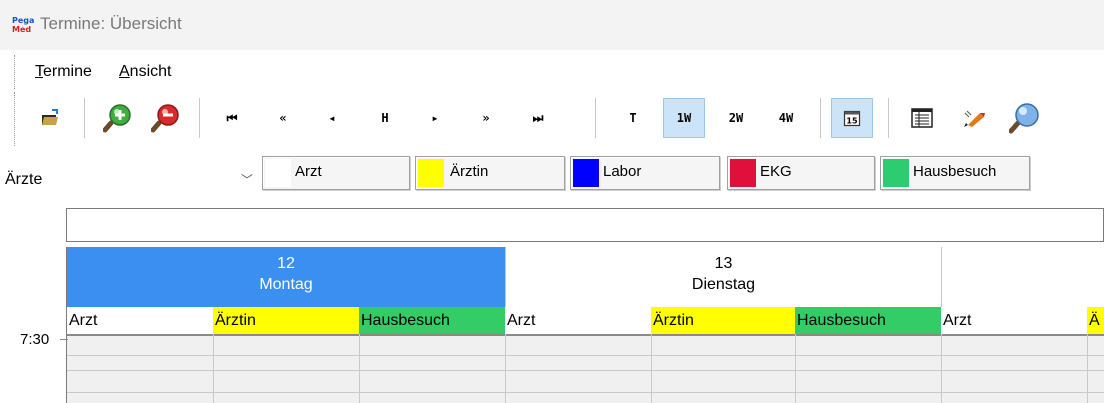 The height and width of the screenshot is (403, 1104). I want to click on legend-label-hausbesuch: Hausbesuch, so click(955, 171).